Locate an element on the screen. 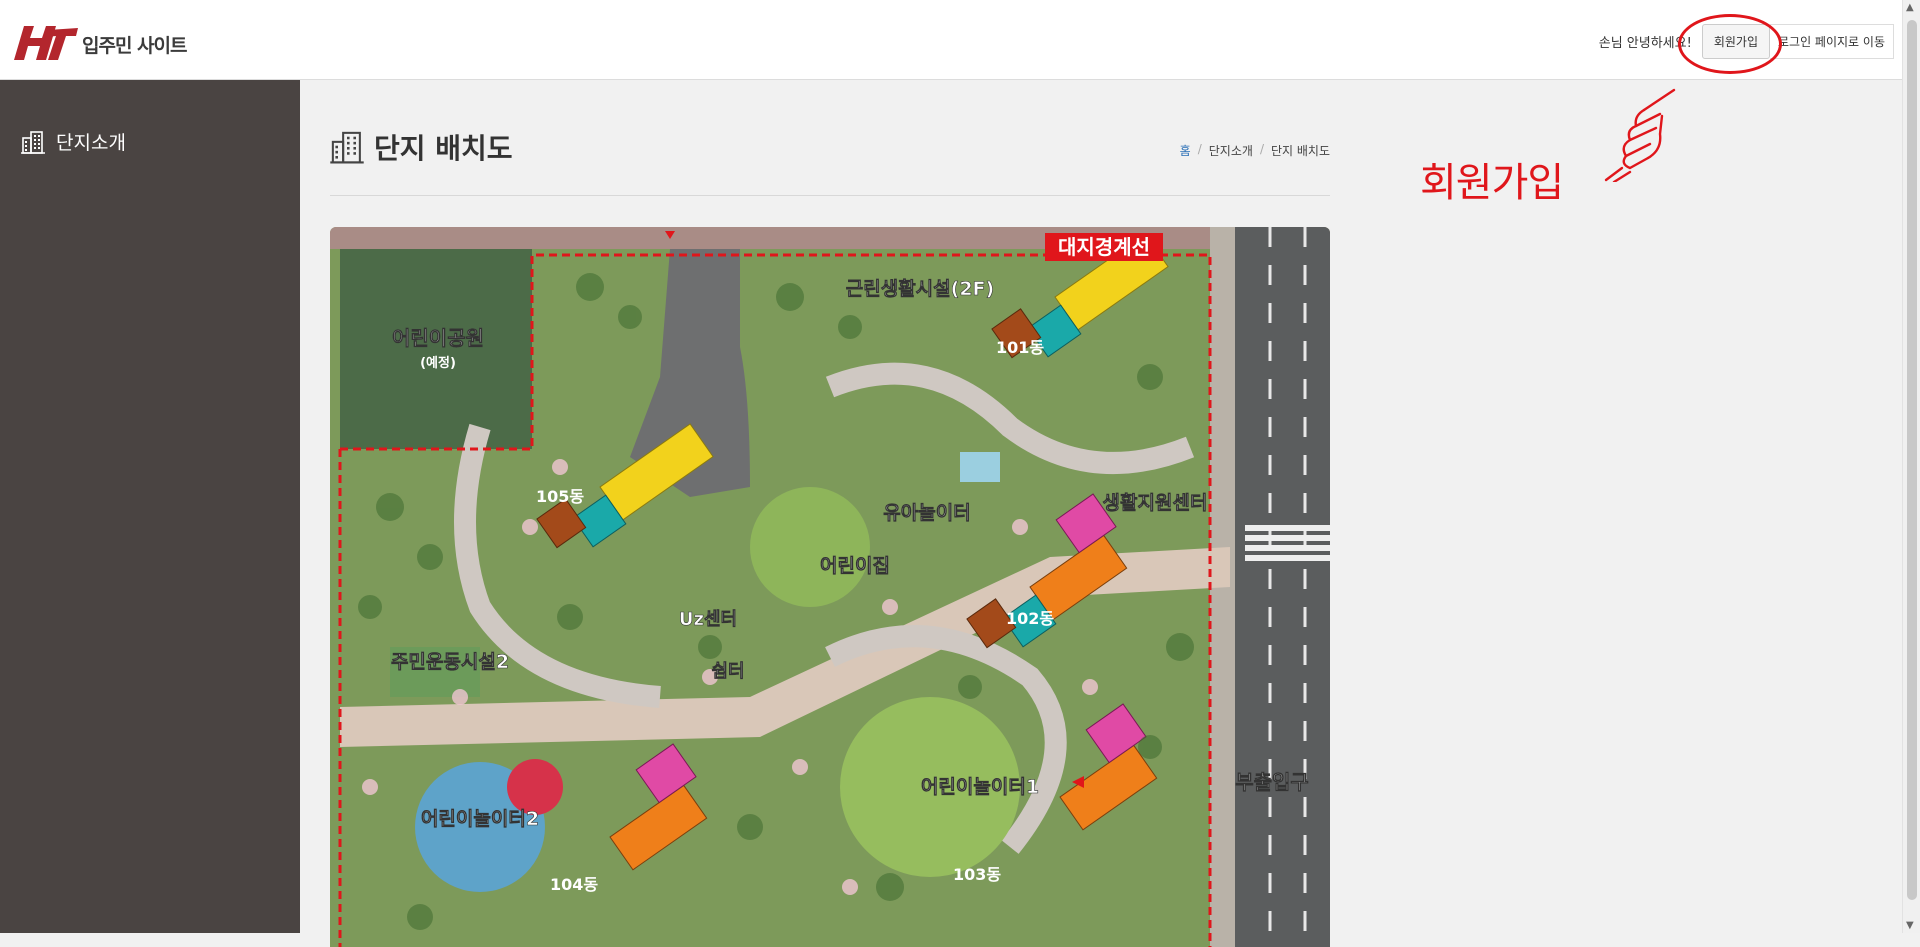  signup-highlight-circle is located at coordinates (1730, 44).